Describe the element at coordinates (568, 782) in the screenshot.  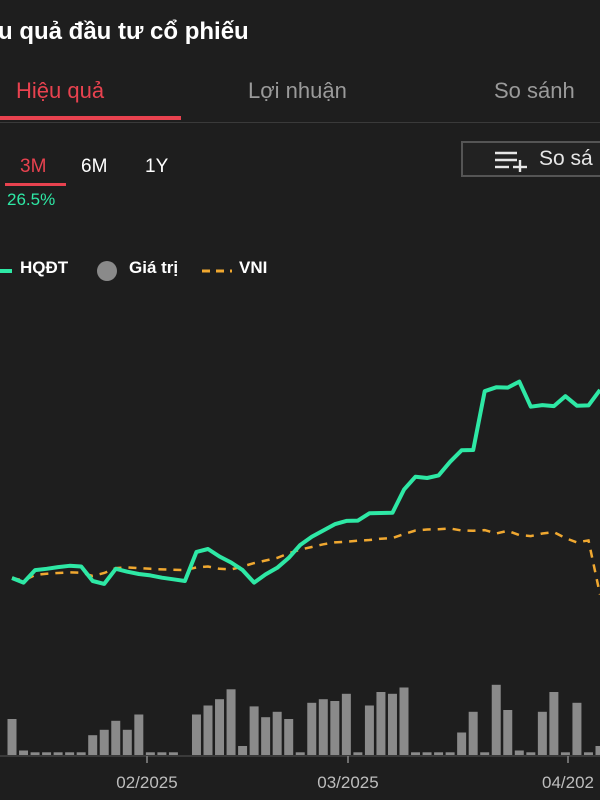
I see `x-tick-label: 04/202` at that location.